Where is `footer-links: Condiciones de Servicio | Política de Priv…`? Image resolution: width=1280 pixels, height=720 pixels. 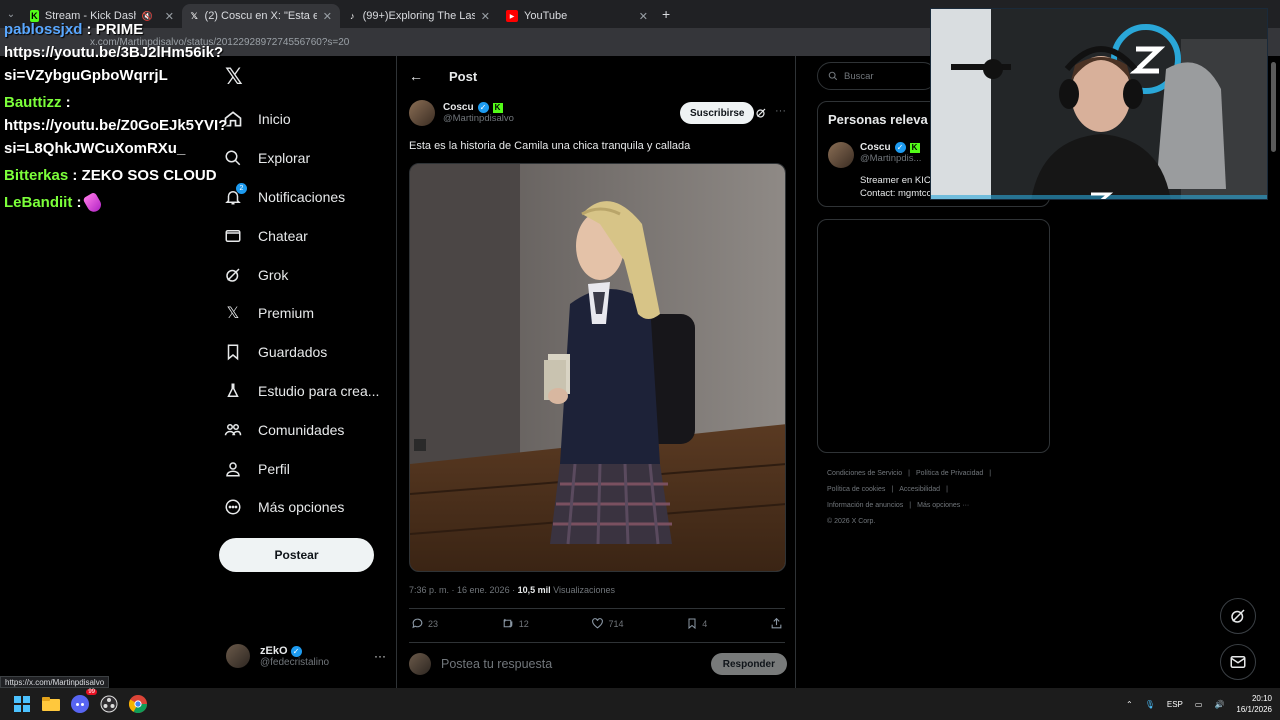 footer-links: Condiciones de Servicio | Política de Priv… is located at coordinates (937, 498).